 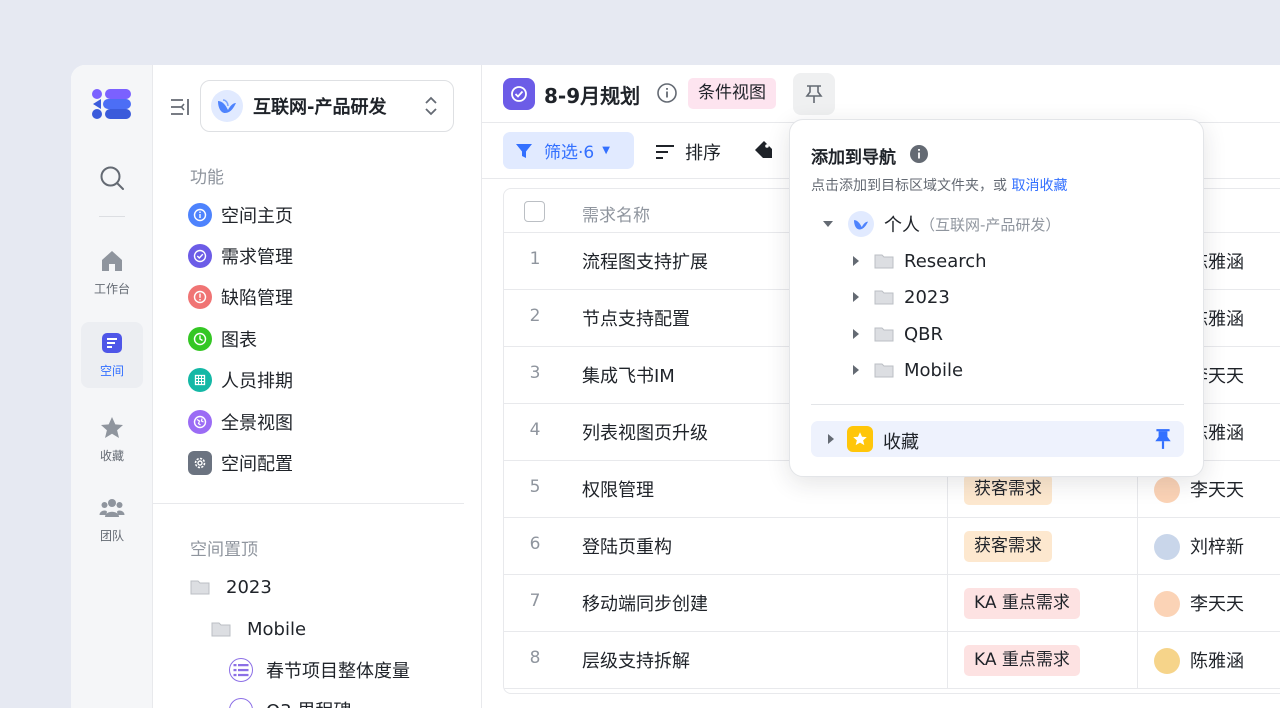 What do you see at coordinates (249, 587) in the screenshot?
I see `tree-item-label: 2023` at bounding box center [249, 587].